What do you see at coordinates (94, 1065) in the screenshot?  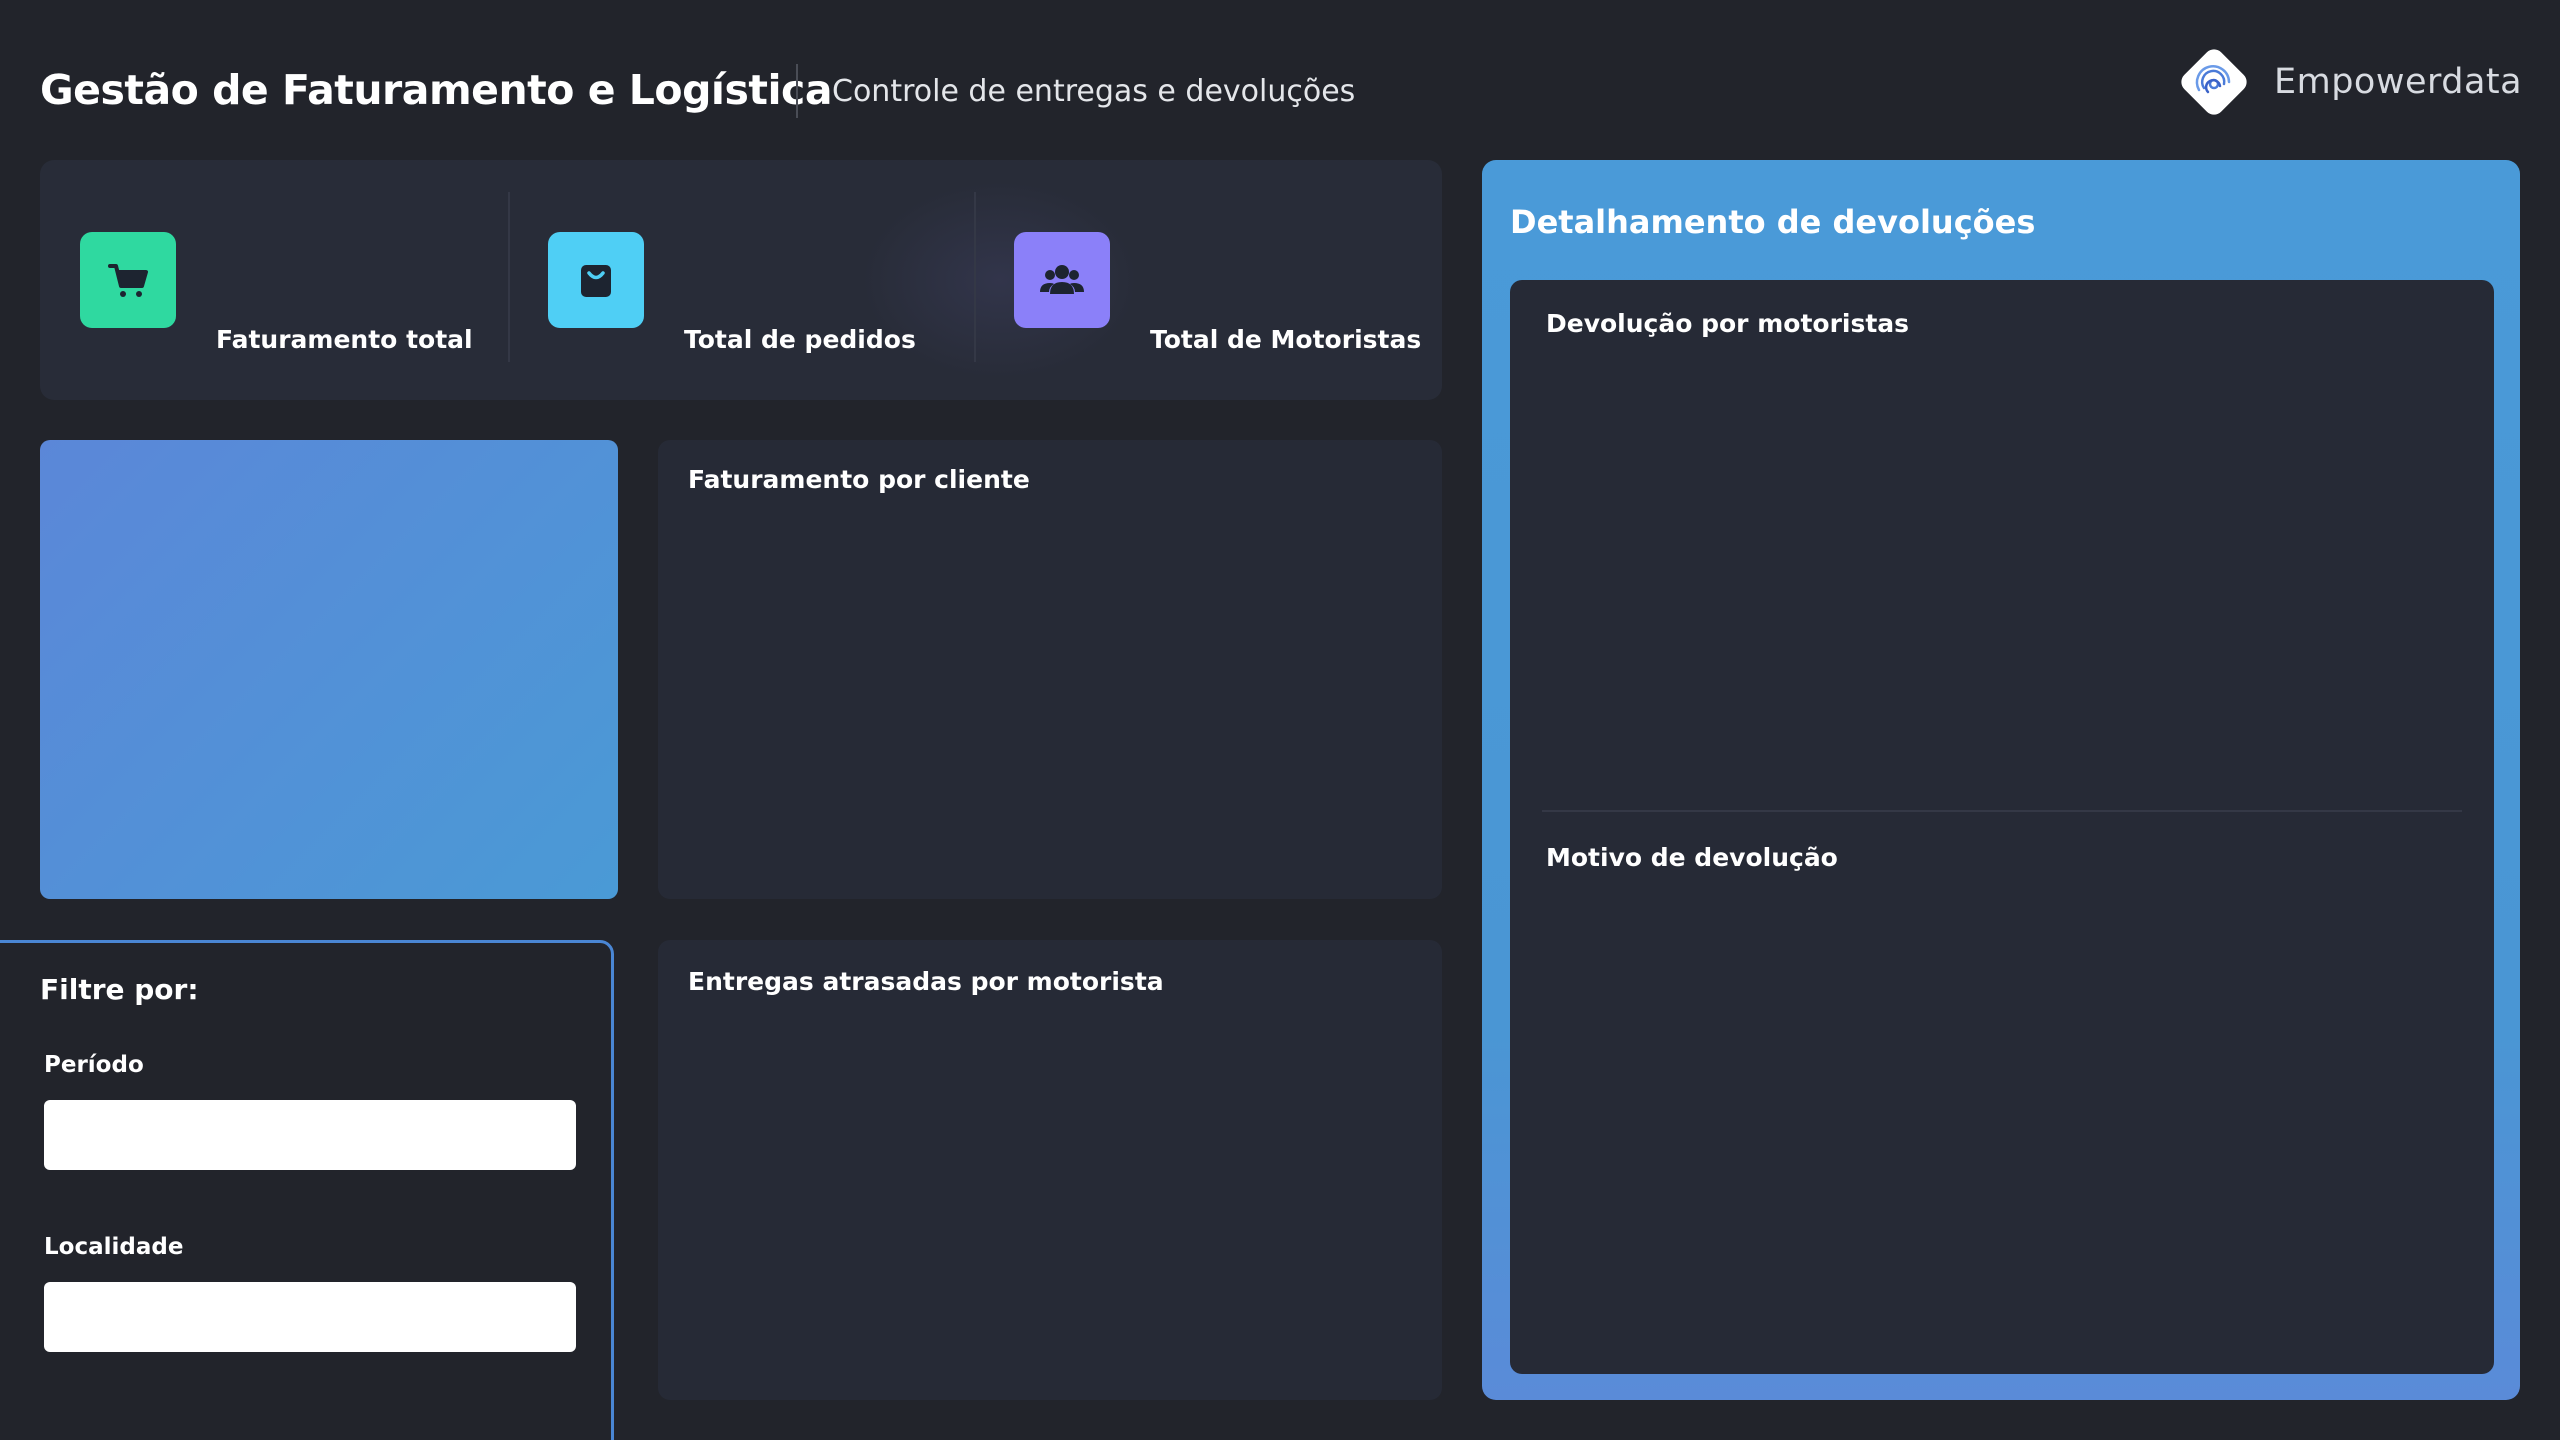 I see `periodo-label: Período` at bounding box center [94, 1065].